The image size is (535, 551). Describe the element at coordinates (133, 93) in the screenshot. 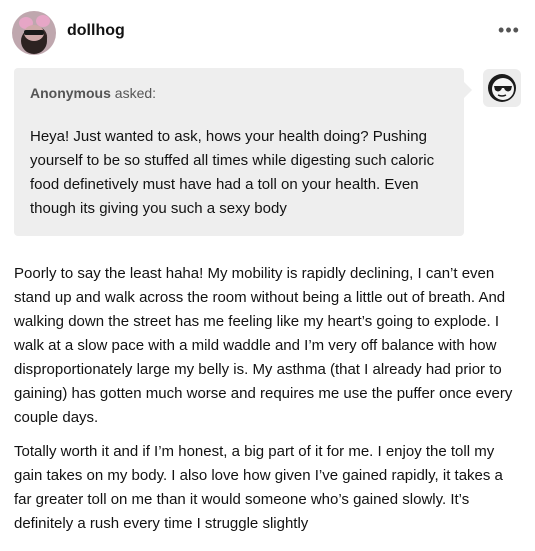

I see `asker-suffix: asked:` at that location.